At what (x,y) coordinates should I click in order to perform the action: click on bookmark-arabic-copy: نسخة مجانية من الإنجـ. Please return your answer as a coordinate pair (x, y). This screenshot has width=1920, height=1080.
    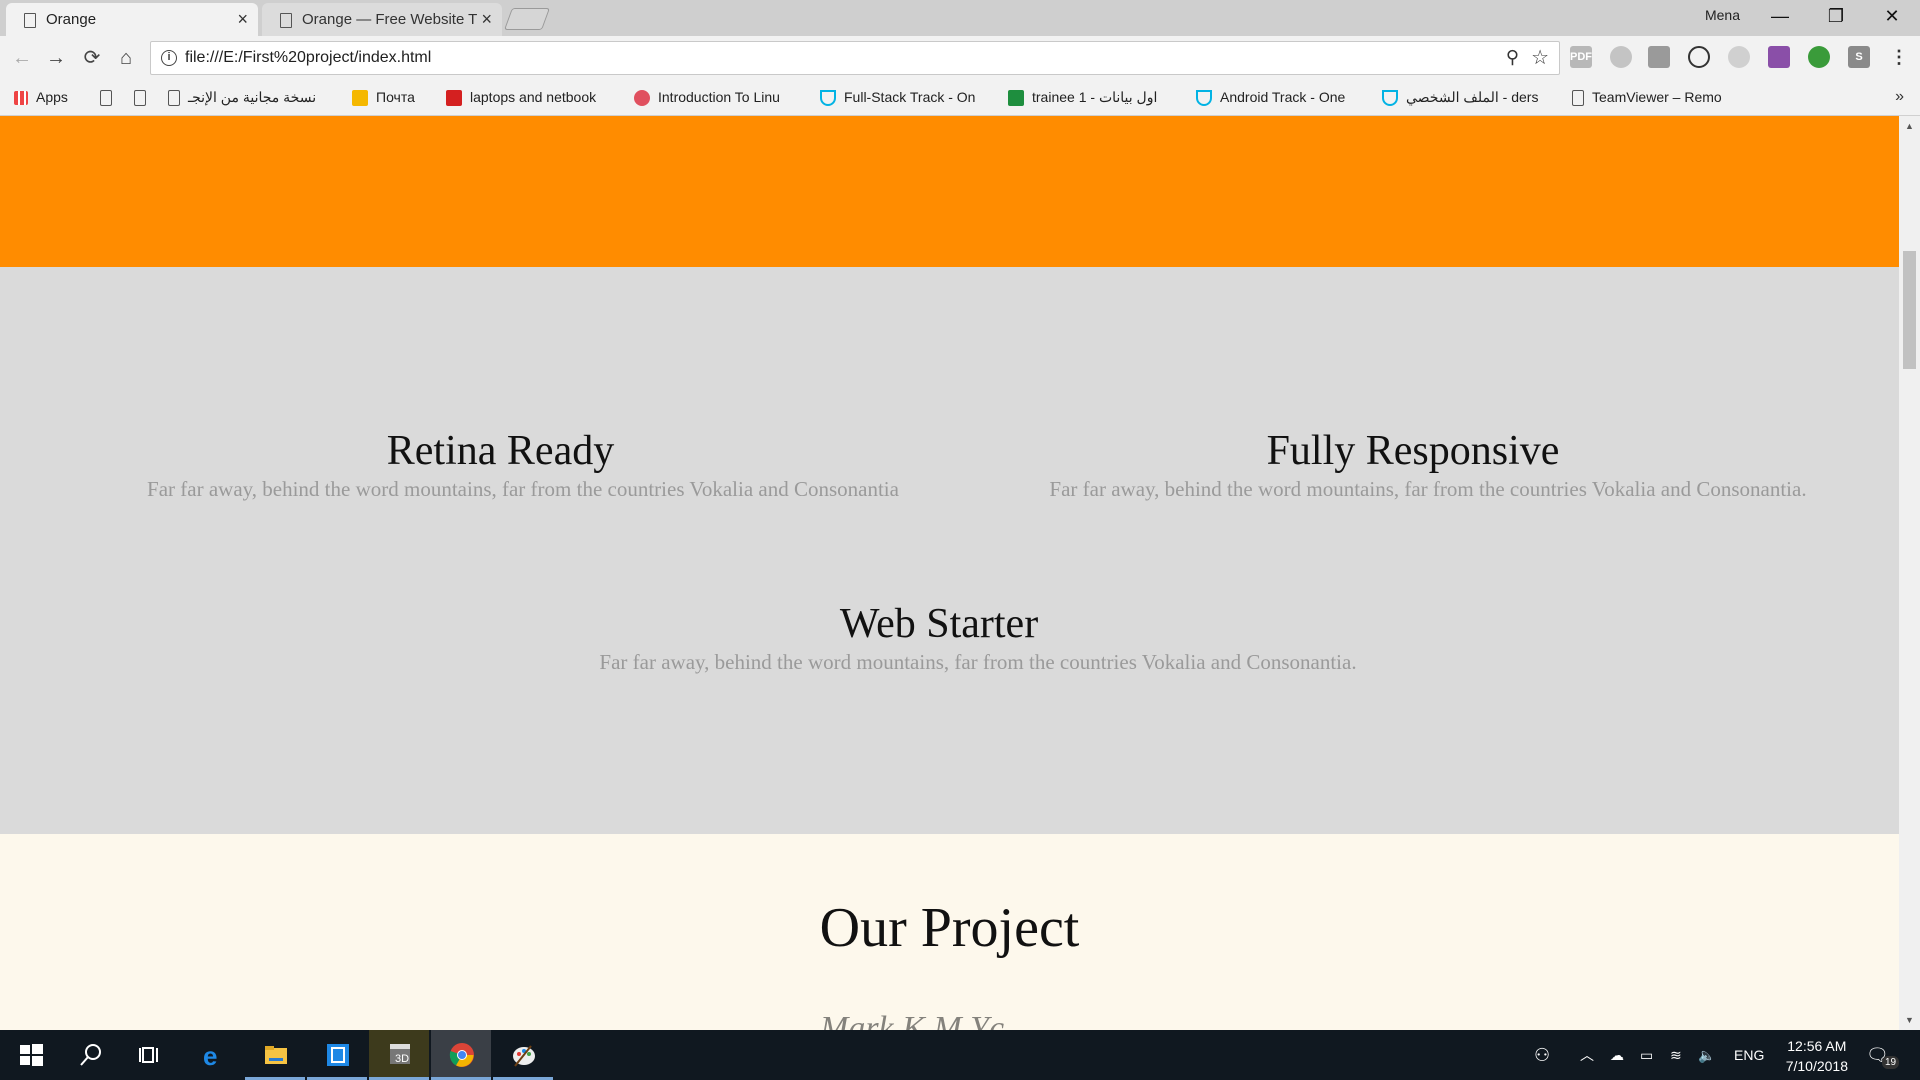
    Looking at the image, I should click on (253, 98).